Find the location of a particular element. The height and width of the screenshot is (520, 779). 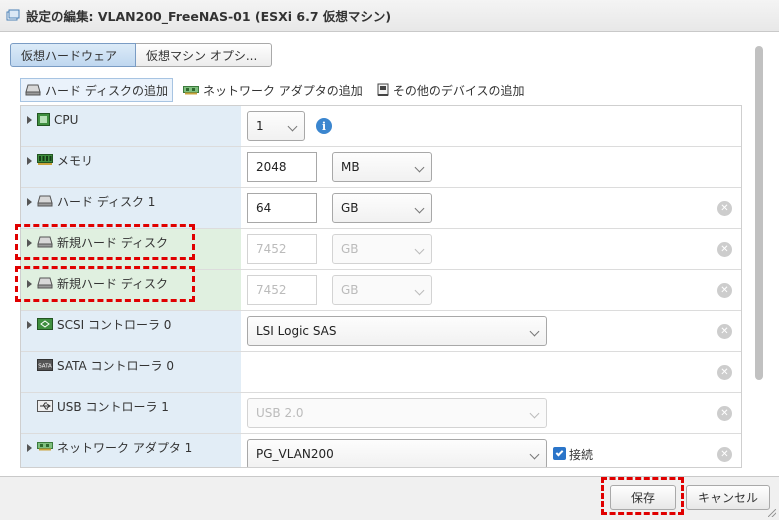

device-value-cell: 7452 GB ✕ is located at coordinates (491, 249).